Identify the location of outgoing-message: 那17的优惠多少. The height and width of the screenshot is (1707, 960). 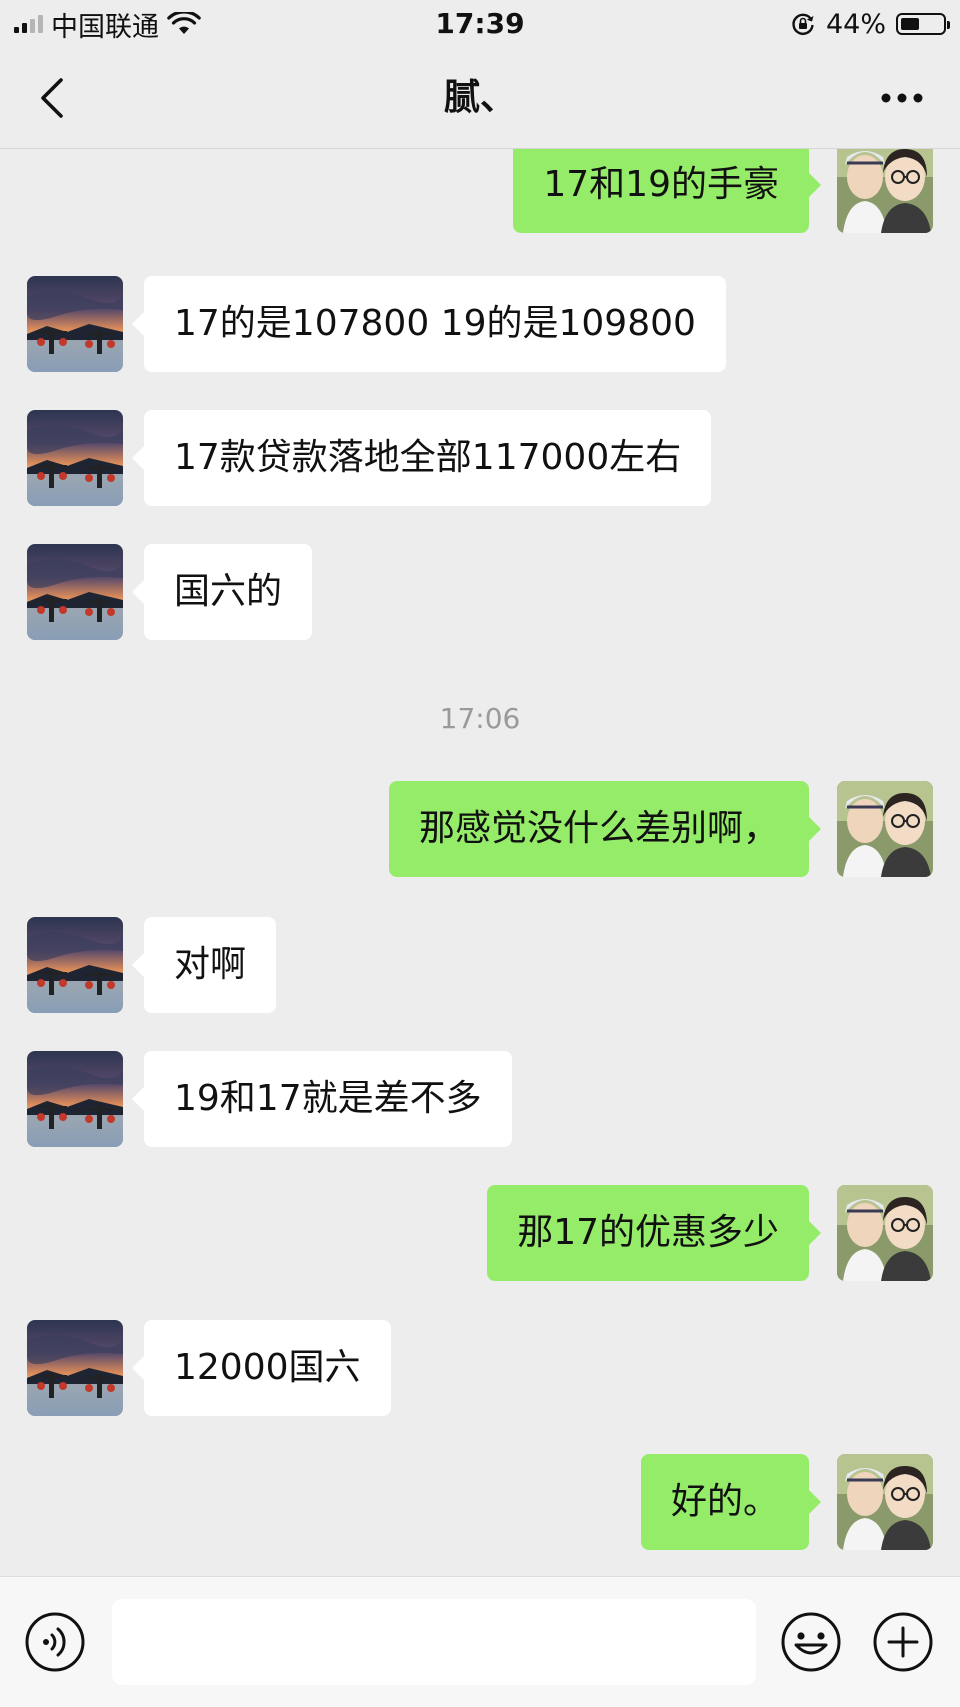
(480, 1233).